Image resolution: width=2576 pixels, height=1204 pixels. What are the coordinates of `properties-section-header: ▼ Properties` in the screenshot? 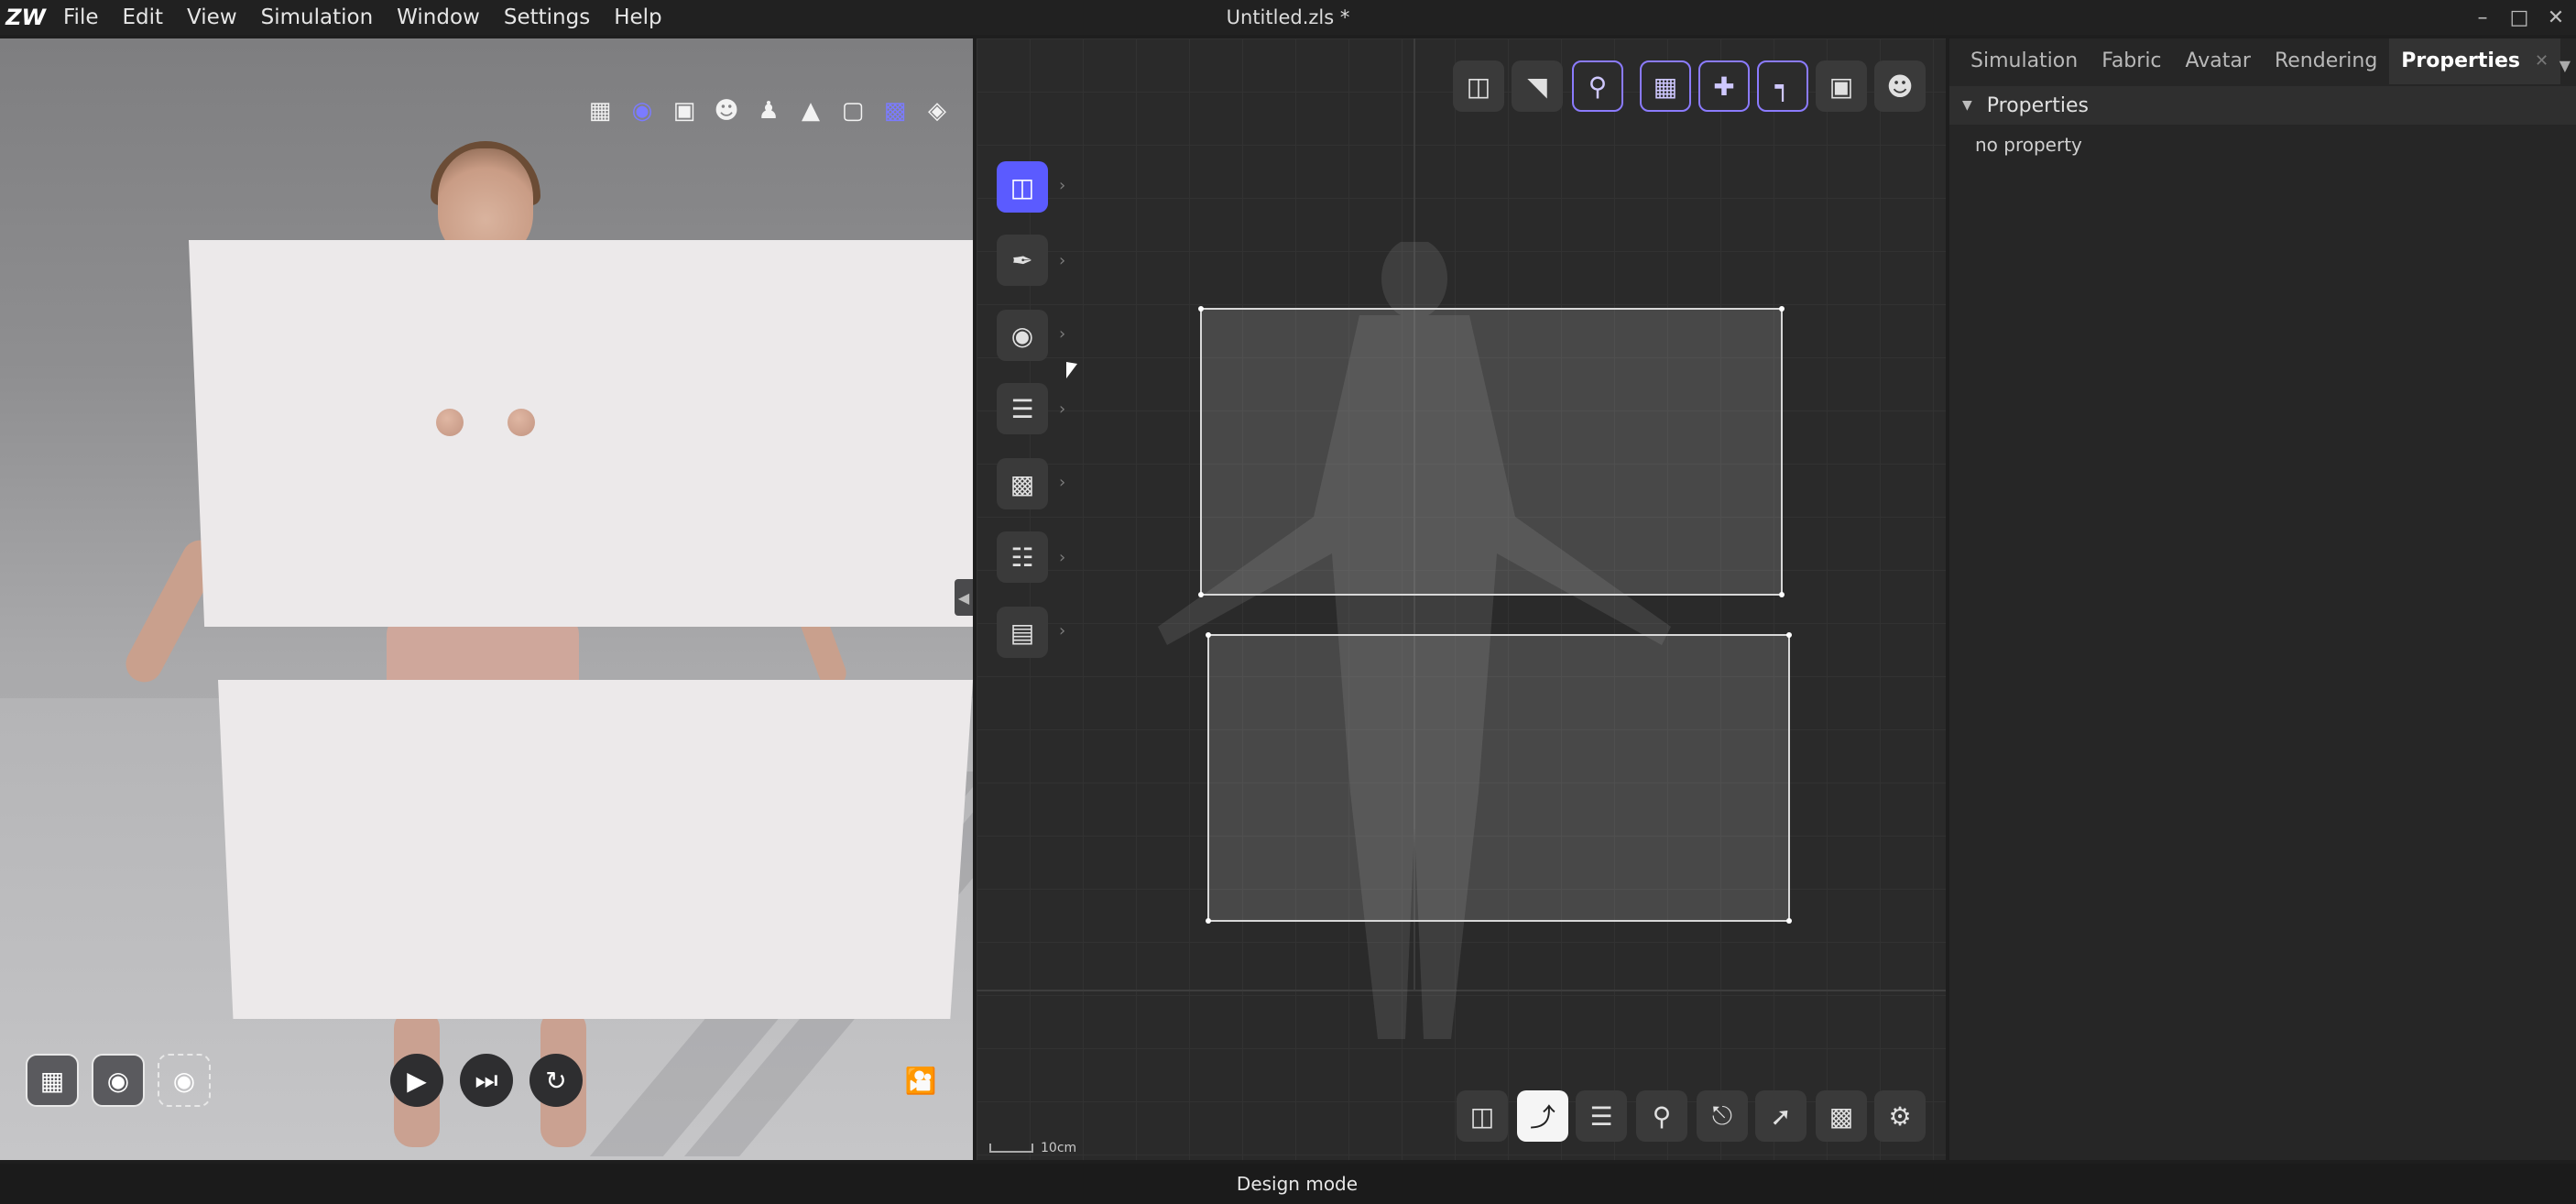 It's located at (2263, 105).